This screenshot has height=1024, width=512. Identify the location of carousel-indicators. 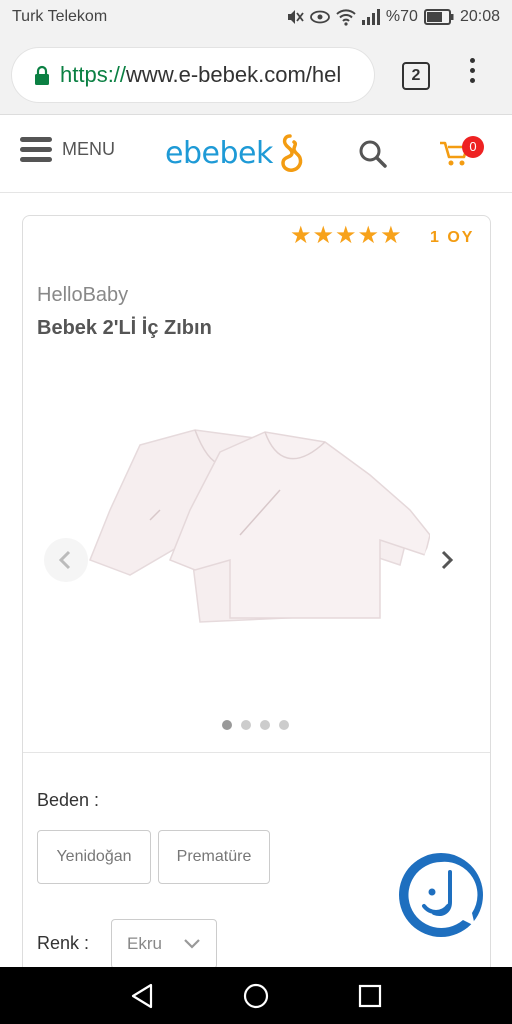
(255, 725).